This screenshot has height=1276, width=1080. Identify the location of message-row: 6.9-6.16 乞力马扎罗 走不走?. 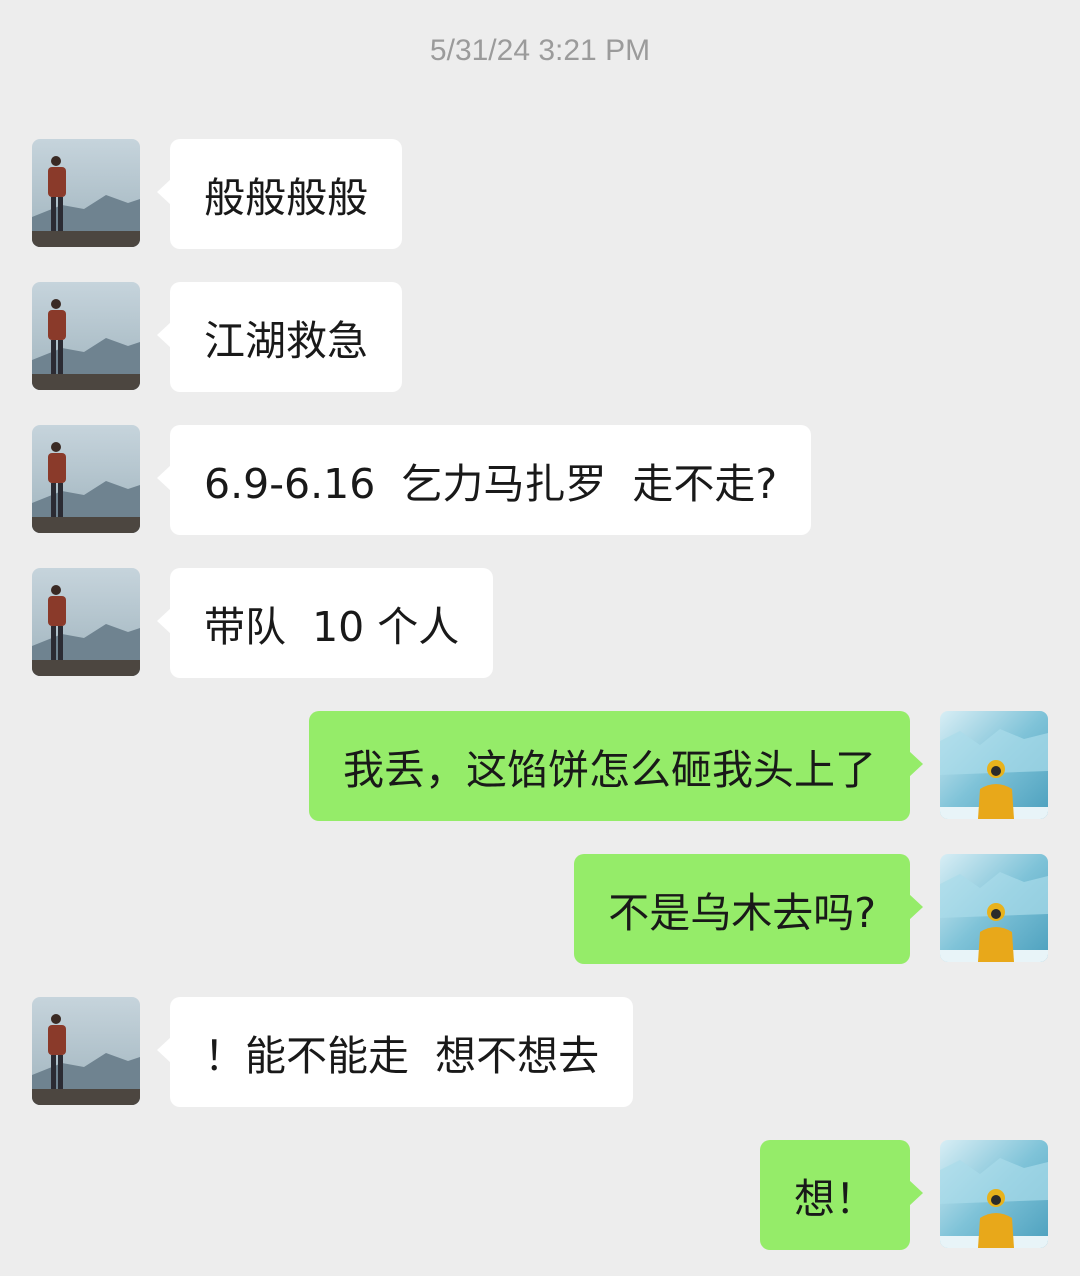
(540, 480).